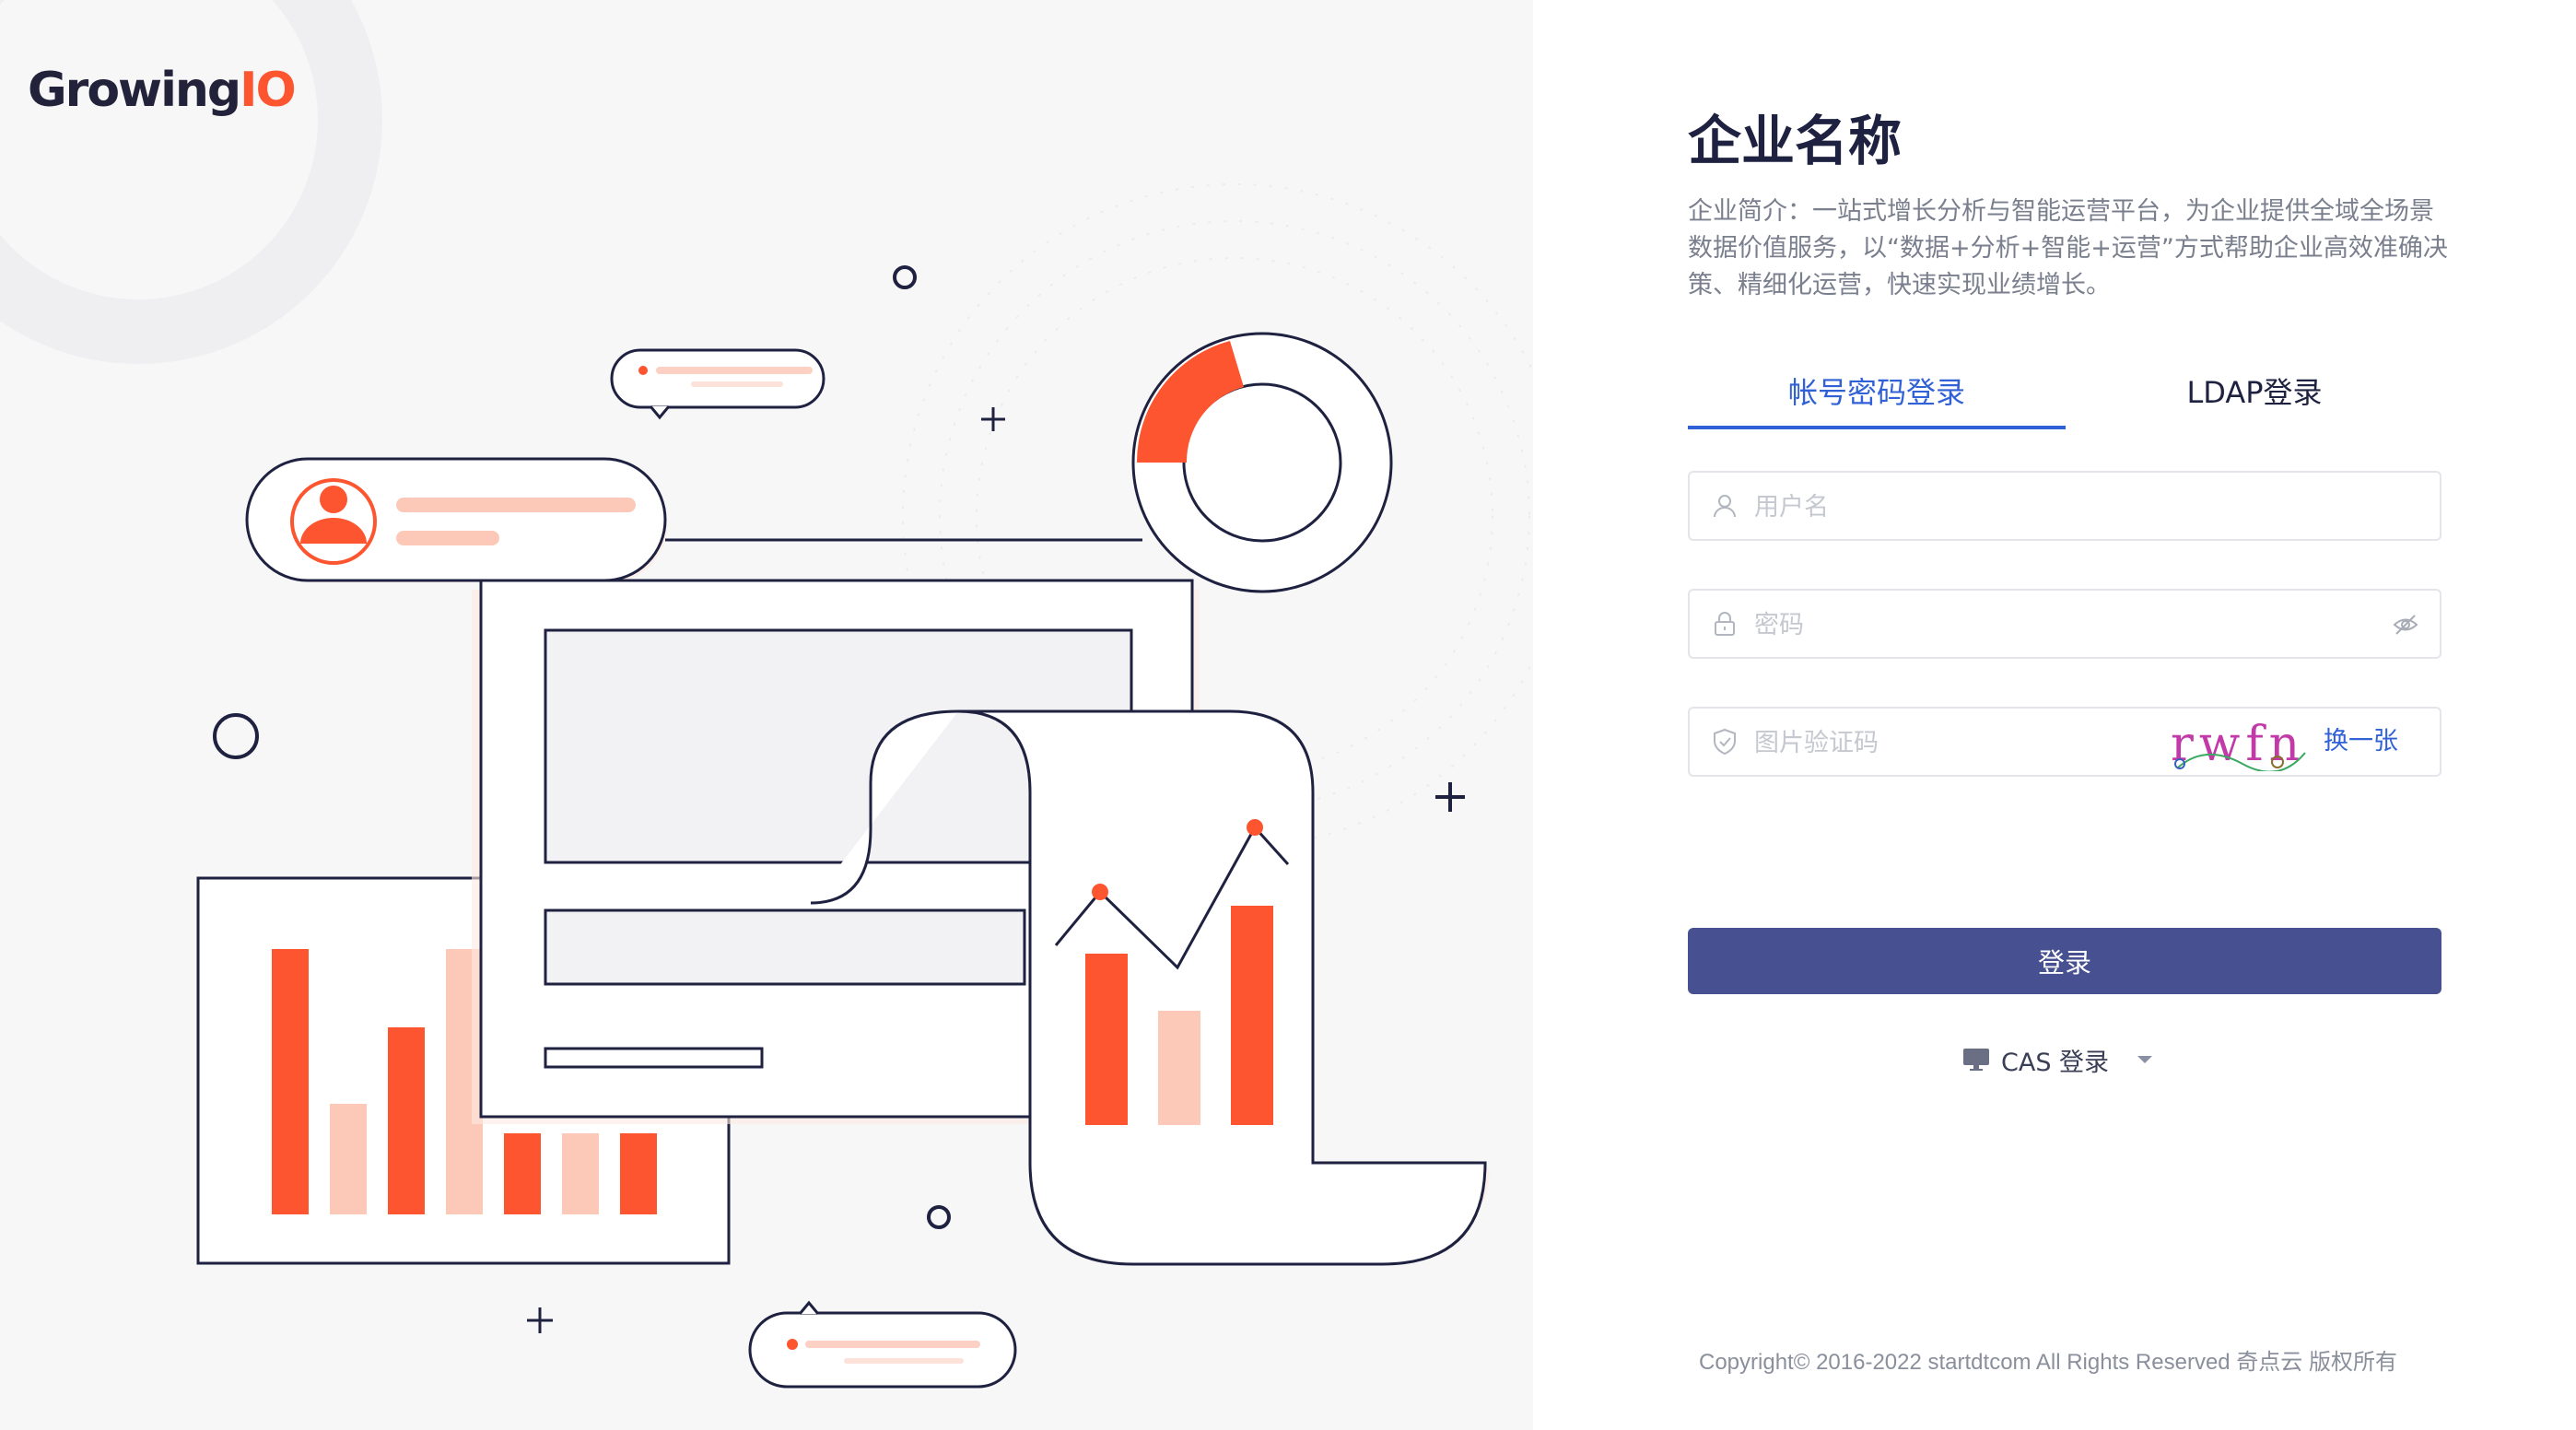 The image size is (2576, 1430). What do you see at coordinates (2405, 625) in the screenshot?
I see `eye-off-icon` at bounding box center [2405, 625].